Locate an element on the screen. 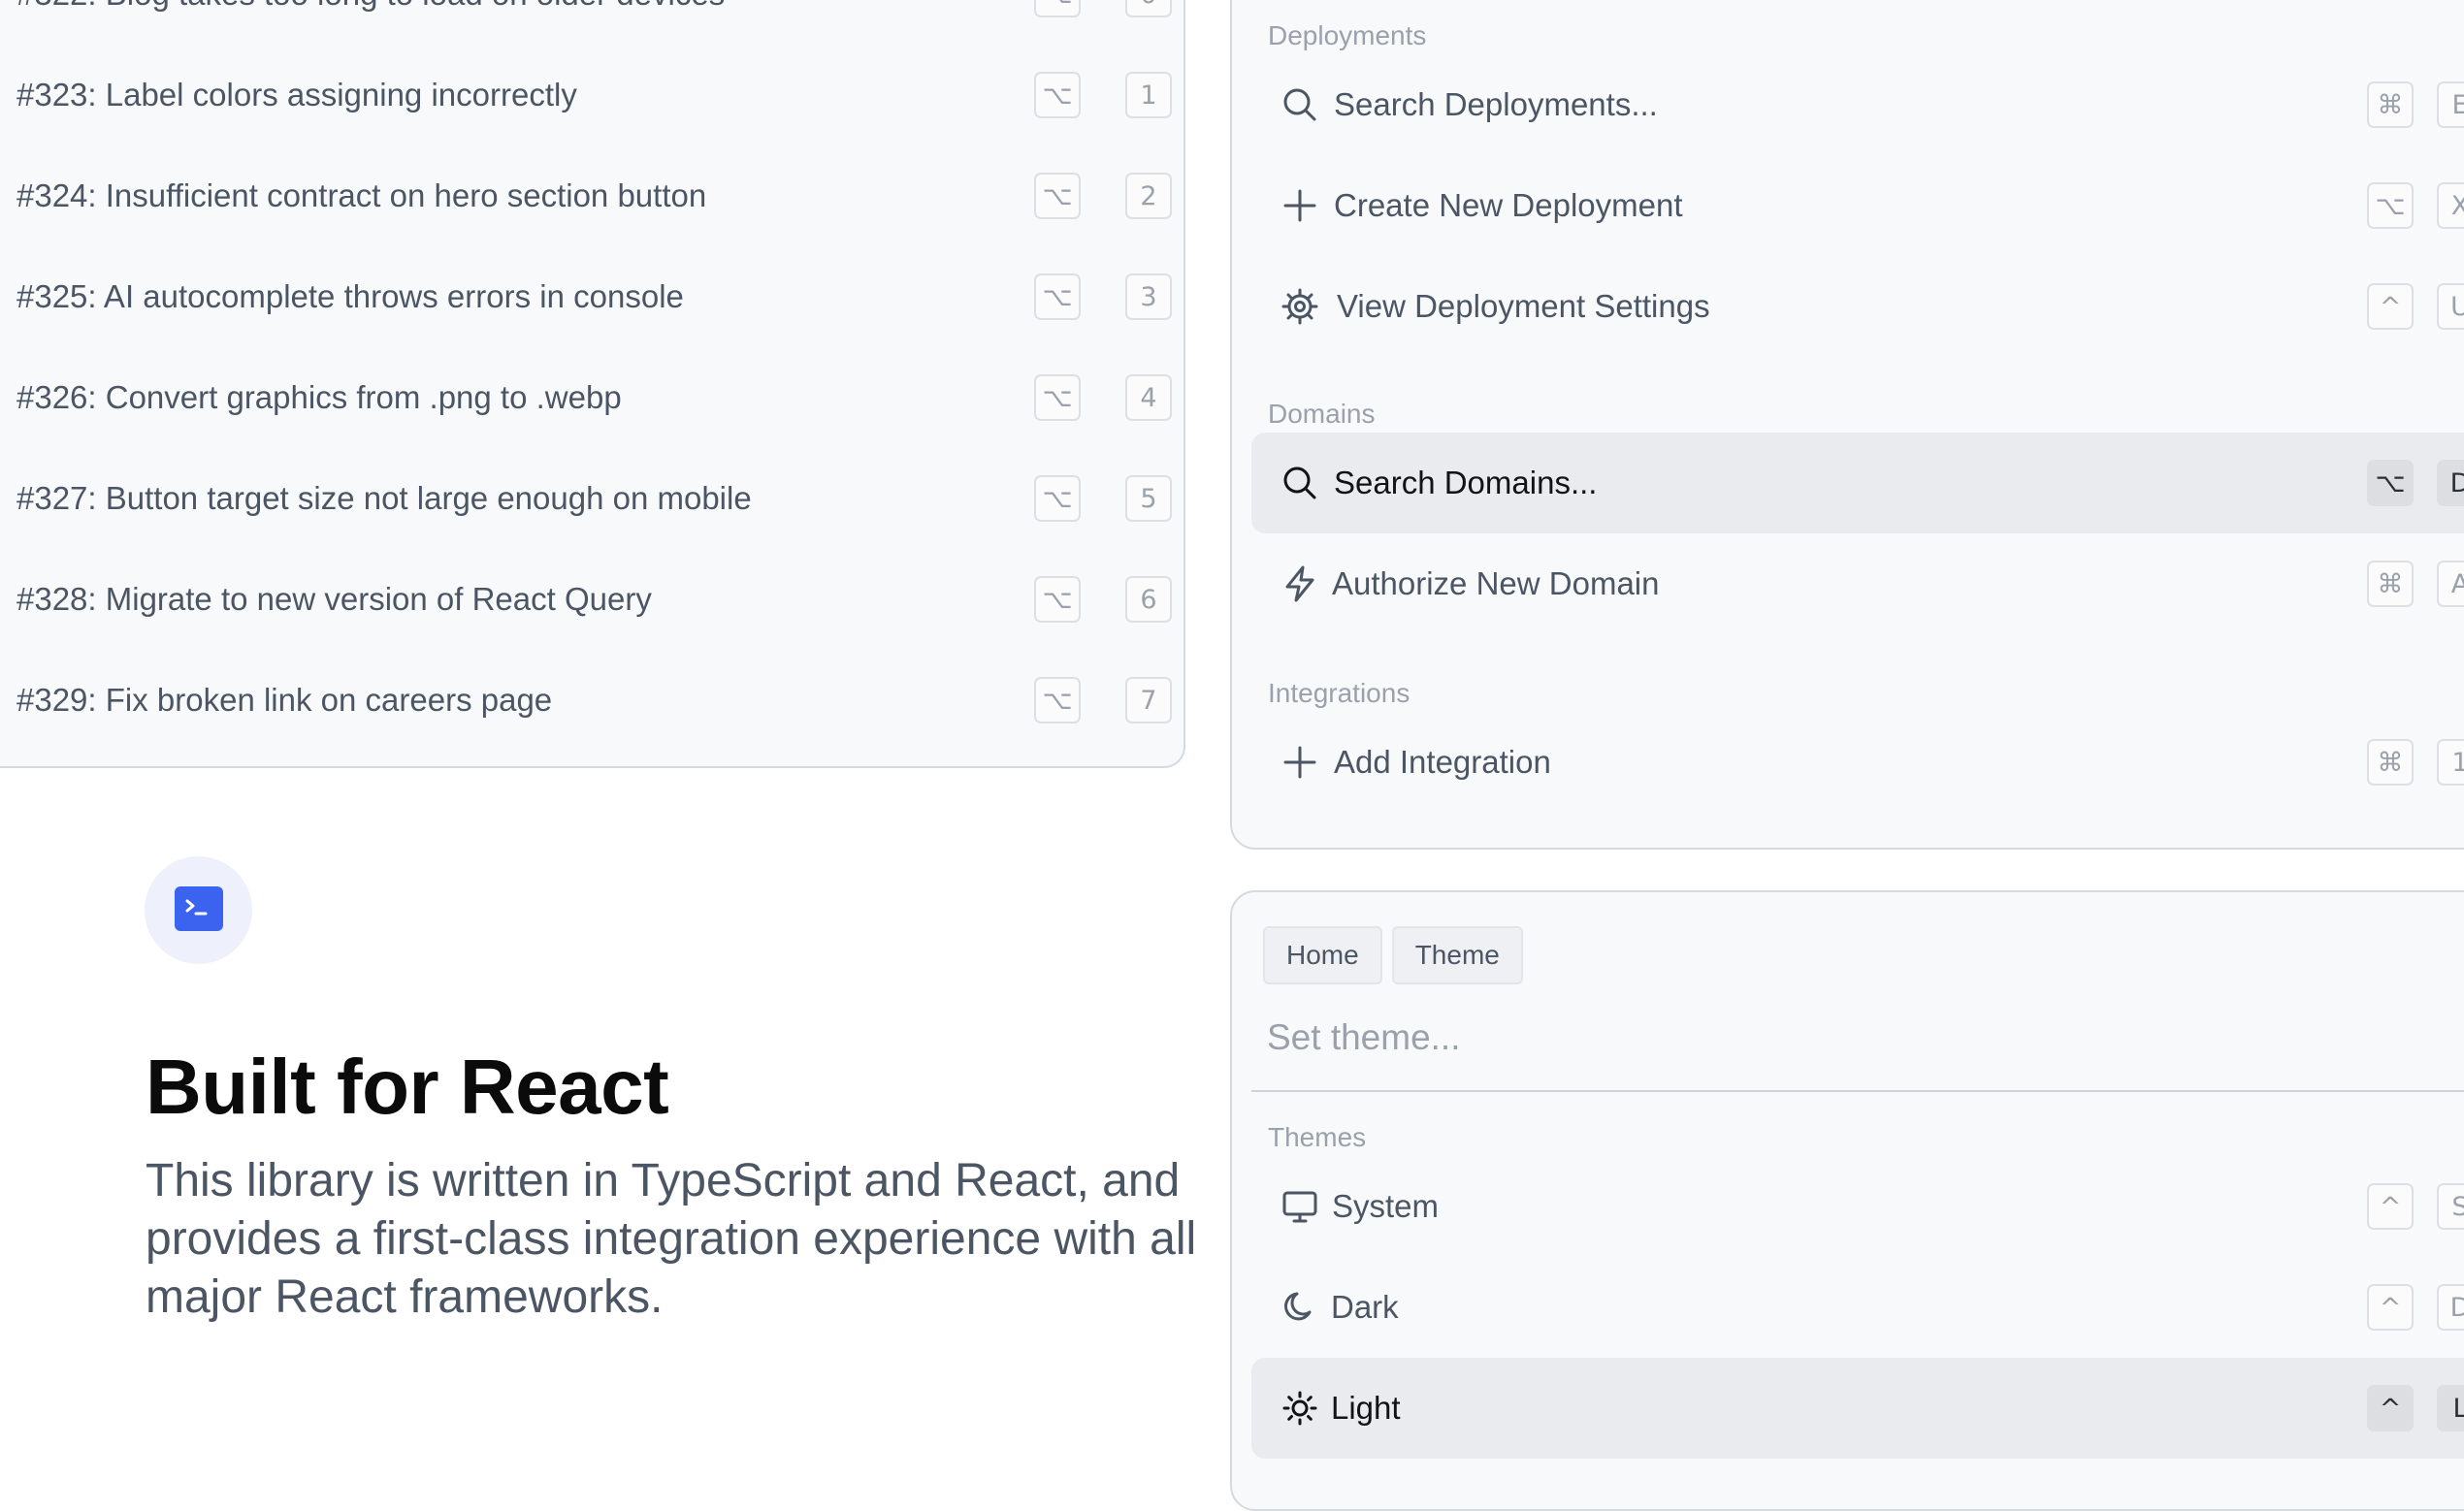 Image resolution: width=2464 pixels, height=1511 pixels. theme-option-system: System ^ S is located at coordinates (1858, 1206).